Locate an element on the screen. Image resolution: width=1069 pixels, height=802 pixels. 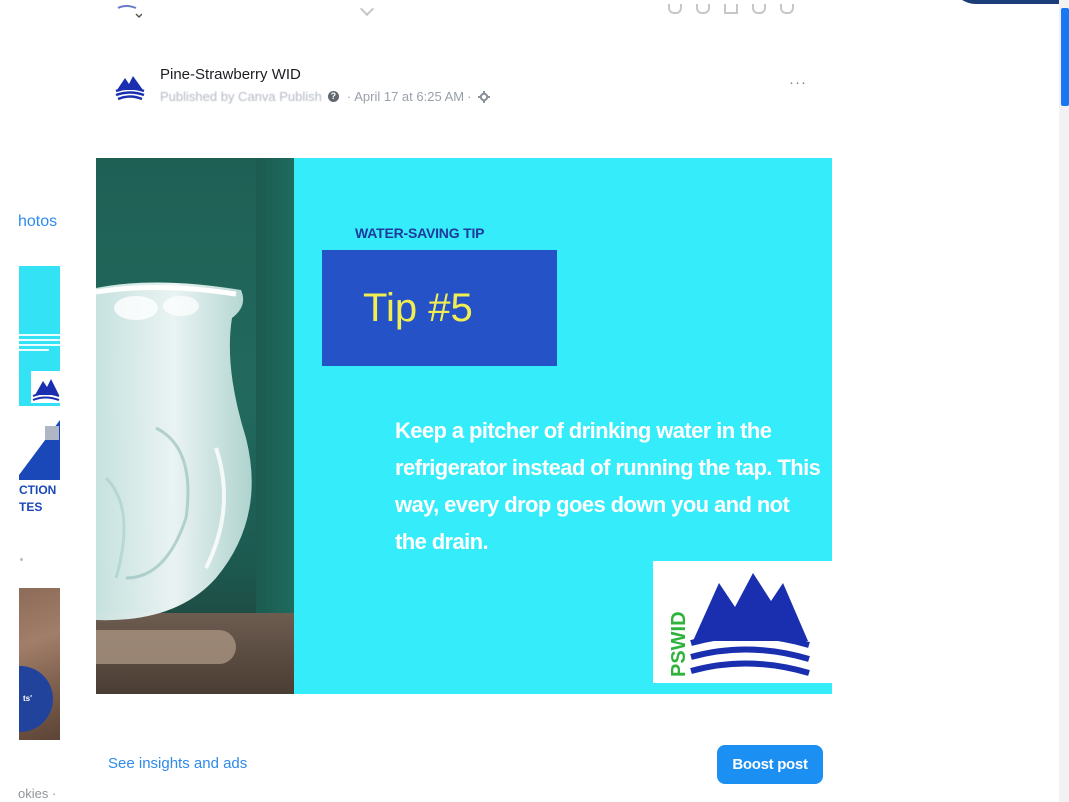
chevron-icon is located at coordinates (367, 9).